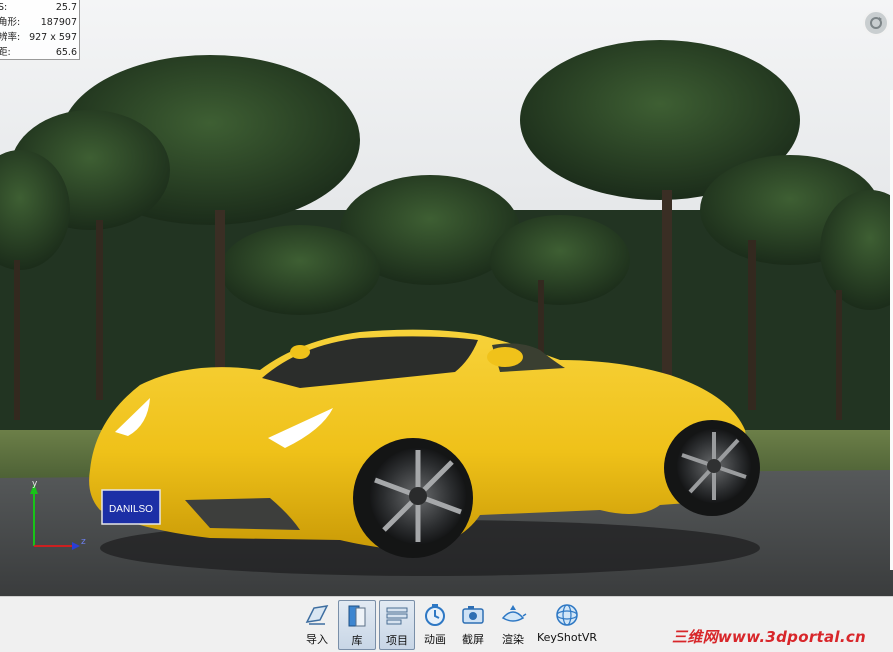  I want to click on toolbar-library-button: 库, so click(357, 625).